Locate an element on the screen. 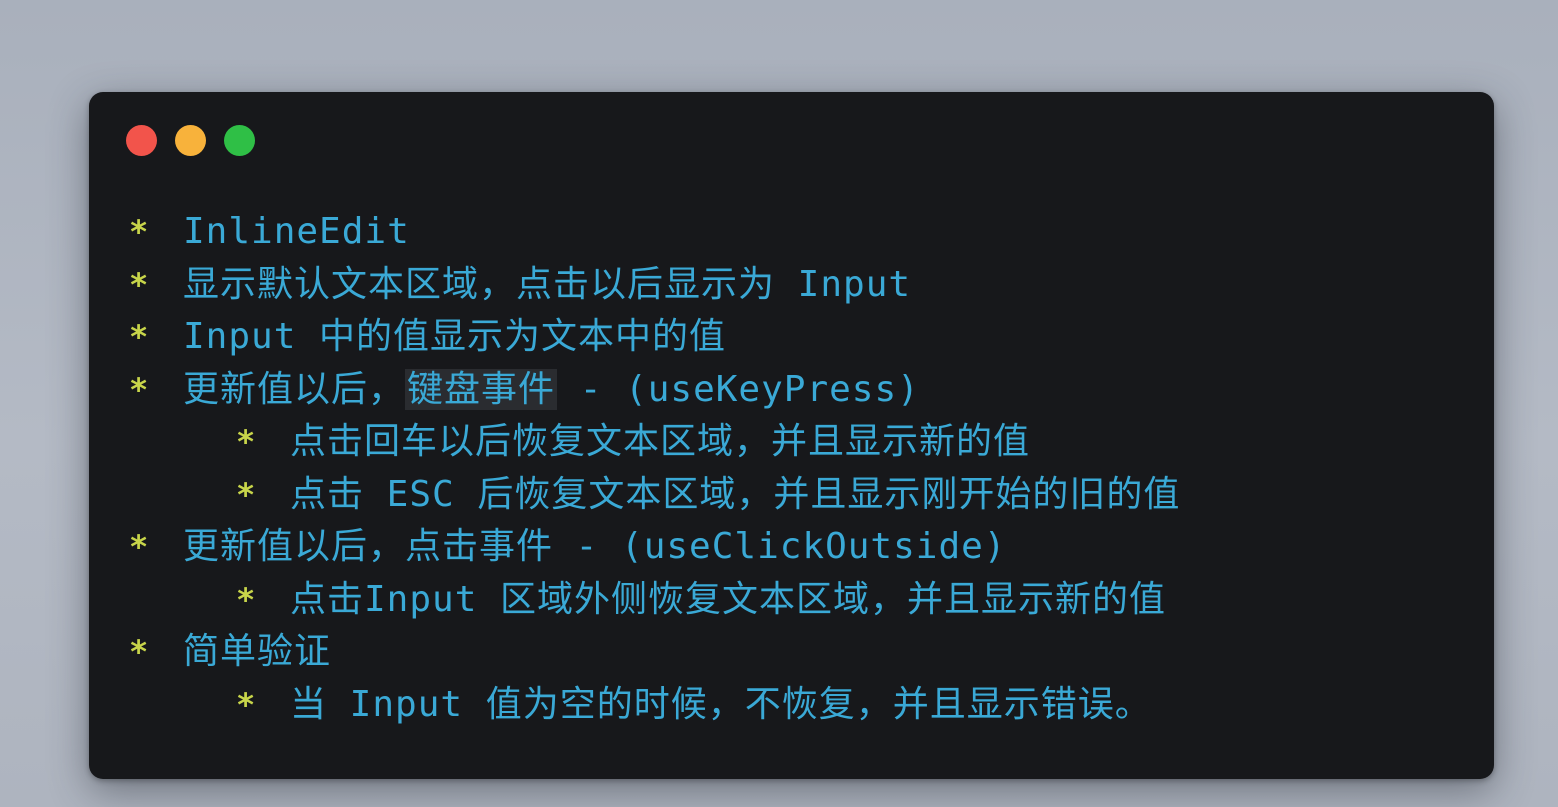 The height and width of the screenshot is (807, 1558). list-item: * 点击回车以后恢复文本区域，并且显示新的值 is located at coordinates (791, 442).